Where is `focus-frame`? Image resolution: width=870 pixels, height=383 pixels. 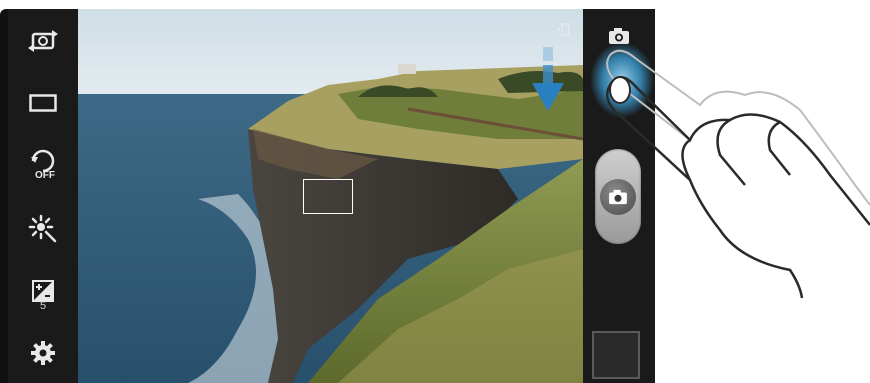
focus-frame is located at coordinates (328, 196).